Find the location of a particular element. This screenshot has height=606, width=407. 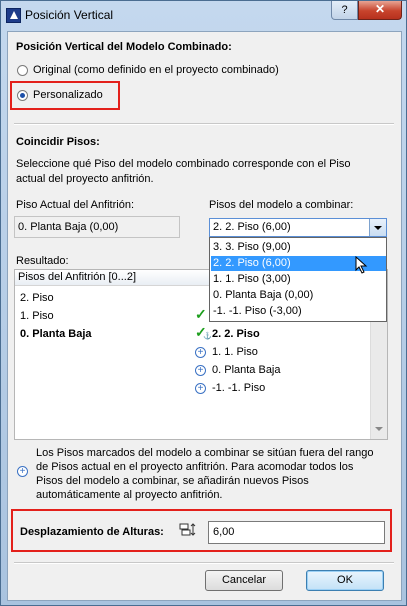

match-floors-description-line2: actual del proyecto anfitrión. is located at coordinates (85, 179).